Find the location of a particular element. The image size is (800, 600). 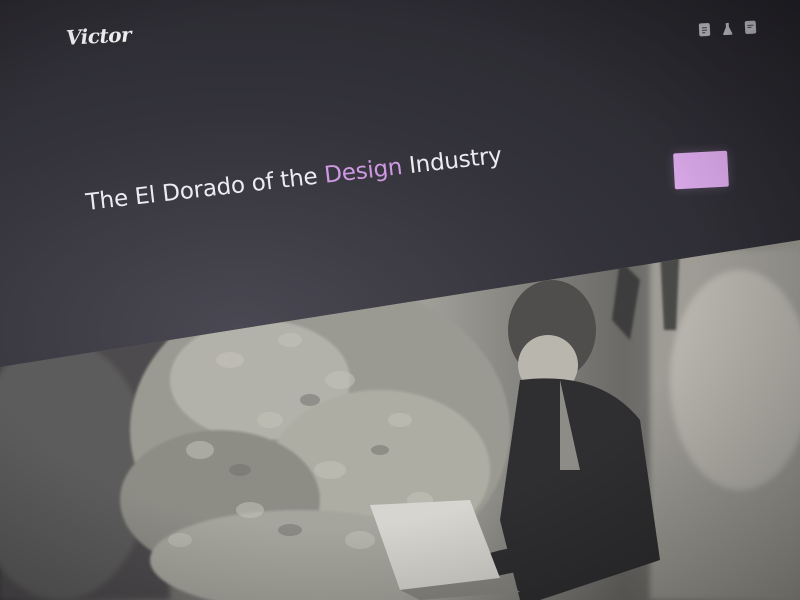

header-icon-group is located at coordinates (727, 28).